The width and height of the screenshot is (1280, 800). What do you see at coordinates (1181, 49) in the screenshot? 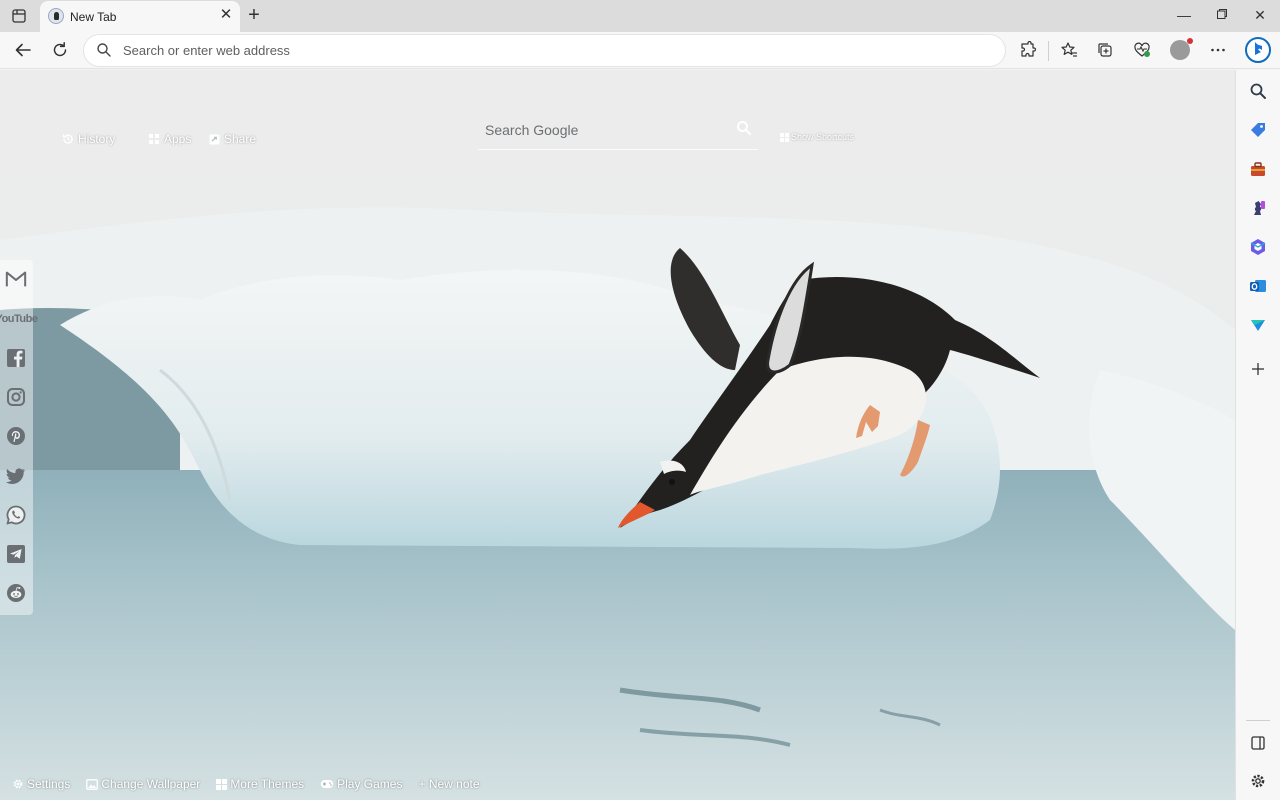
I see `profile-avatar` at bounding box center [1181, 49].